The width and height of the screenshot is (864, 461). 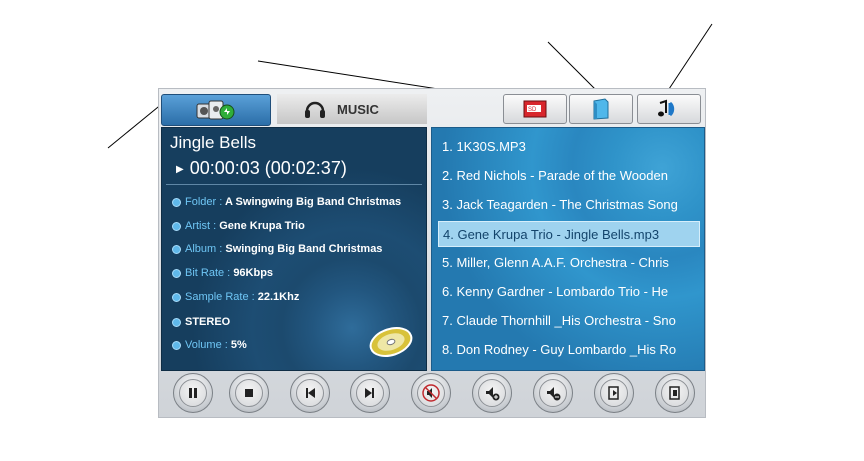 I want to click on folder-value: A Swingwing Big Band Christmas, so click(x=313, y=202).